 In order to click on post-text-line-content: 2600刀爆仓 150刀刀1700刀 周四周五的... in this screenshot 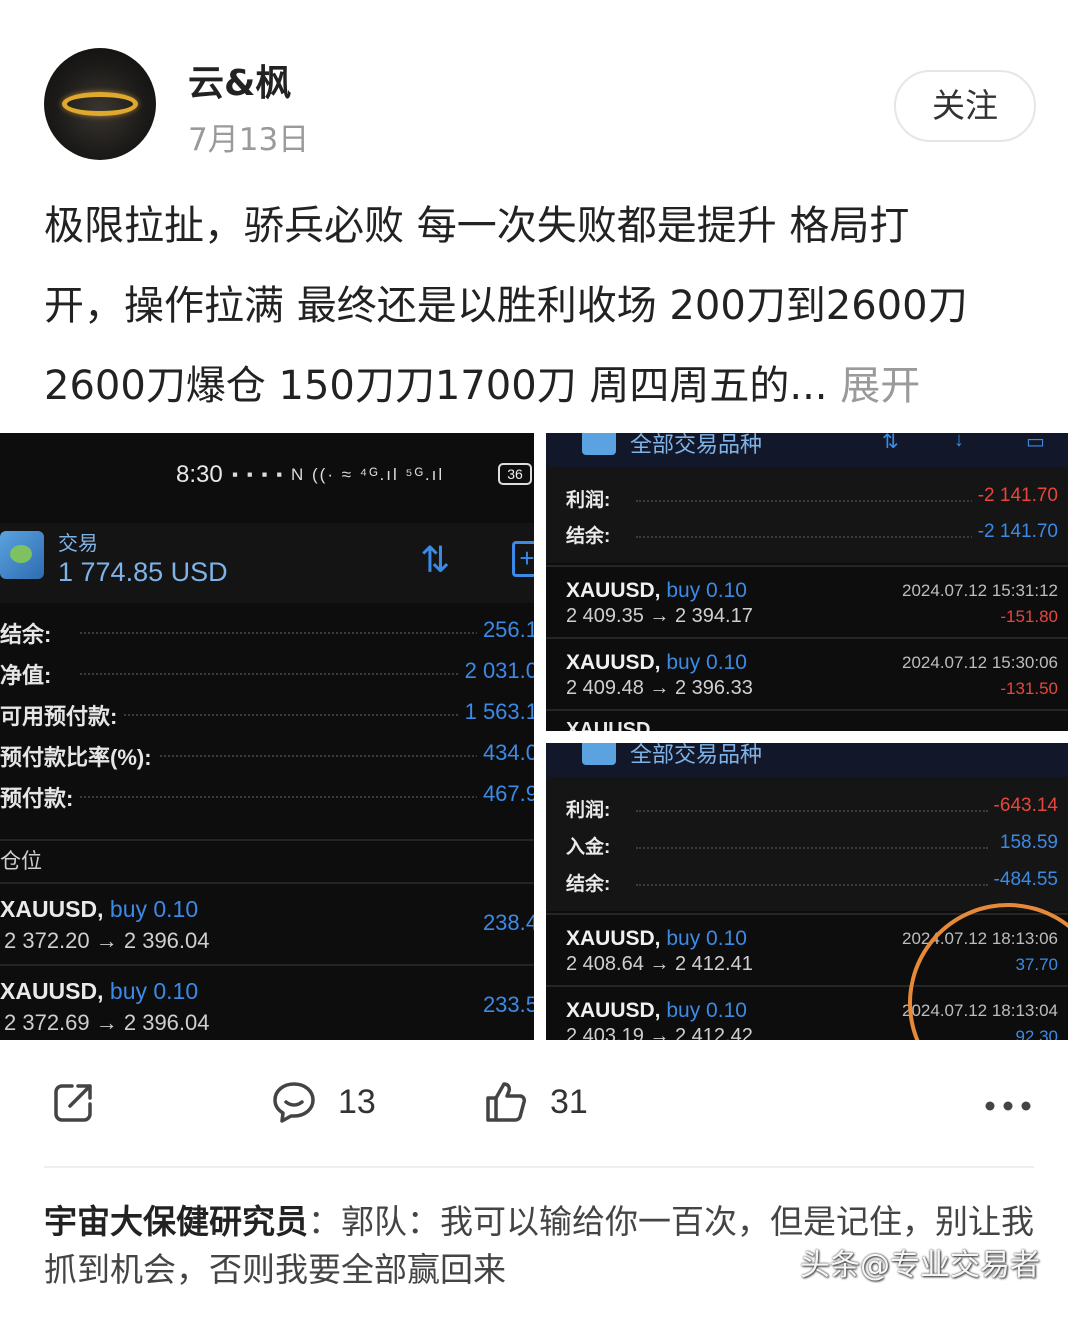, I will do `click(436, 386)`.